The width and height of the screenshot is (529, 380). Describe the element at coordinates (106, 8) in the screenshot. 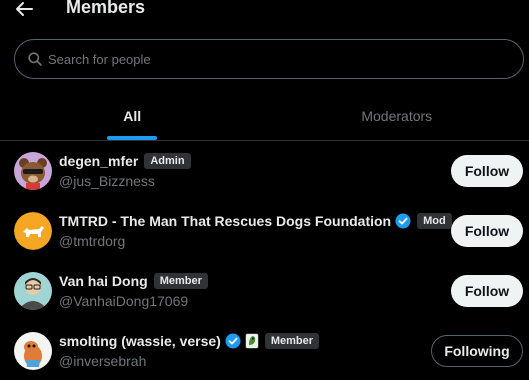

I see `page-title: Members` at that location.